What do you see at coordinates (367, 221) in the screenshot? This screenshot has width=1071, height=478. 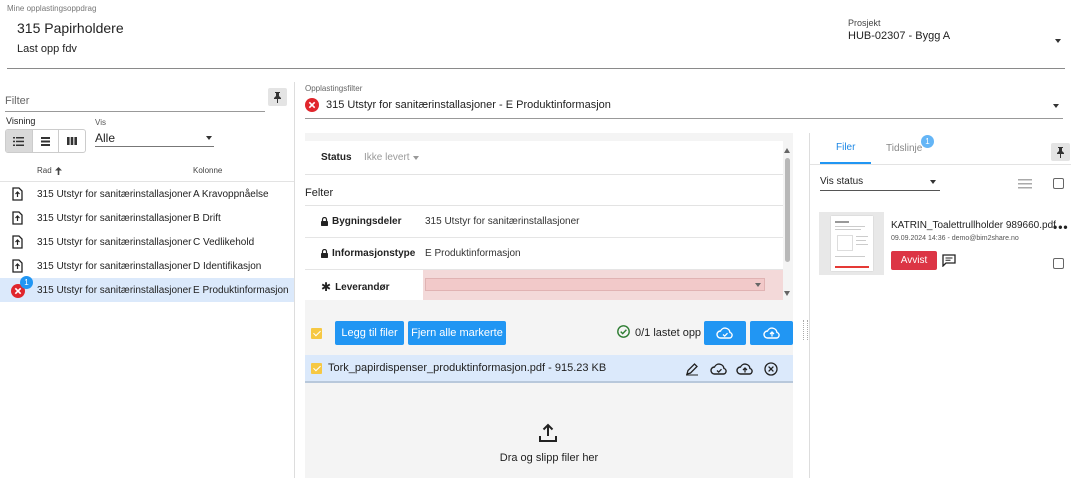 I see `field-label: Bygningsdeler` at bounding box center [367, 221].